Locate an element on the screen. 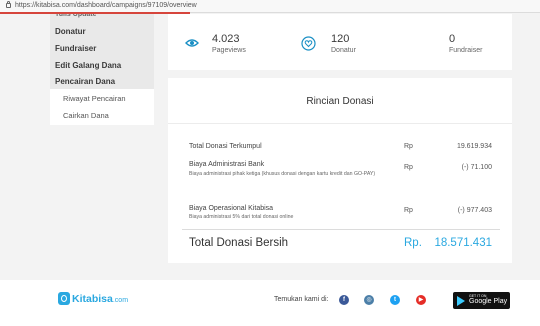 This screenshot has width=540, height=326. instagram-icon: ◎ is located at coordinates (369, 300).